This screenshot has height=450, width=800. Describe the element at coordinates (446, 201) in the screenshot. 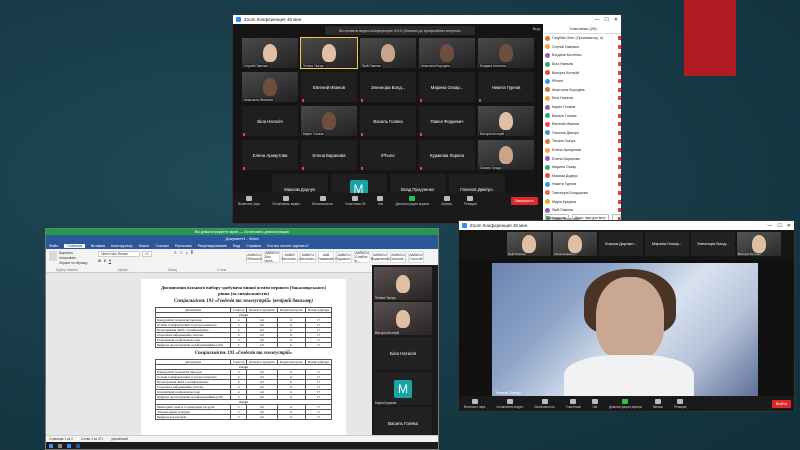

I see `toolbar-button: Запись` at that location.